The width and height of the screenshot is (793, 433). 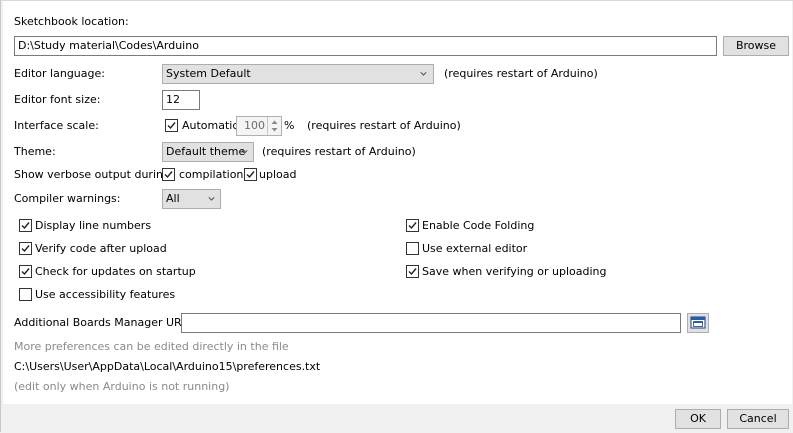 I want to click on check-updates-checkbox, so click(x=25, y=271).